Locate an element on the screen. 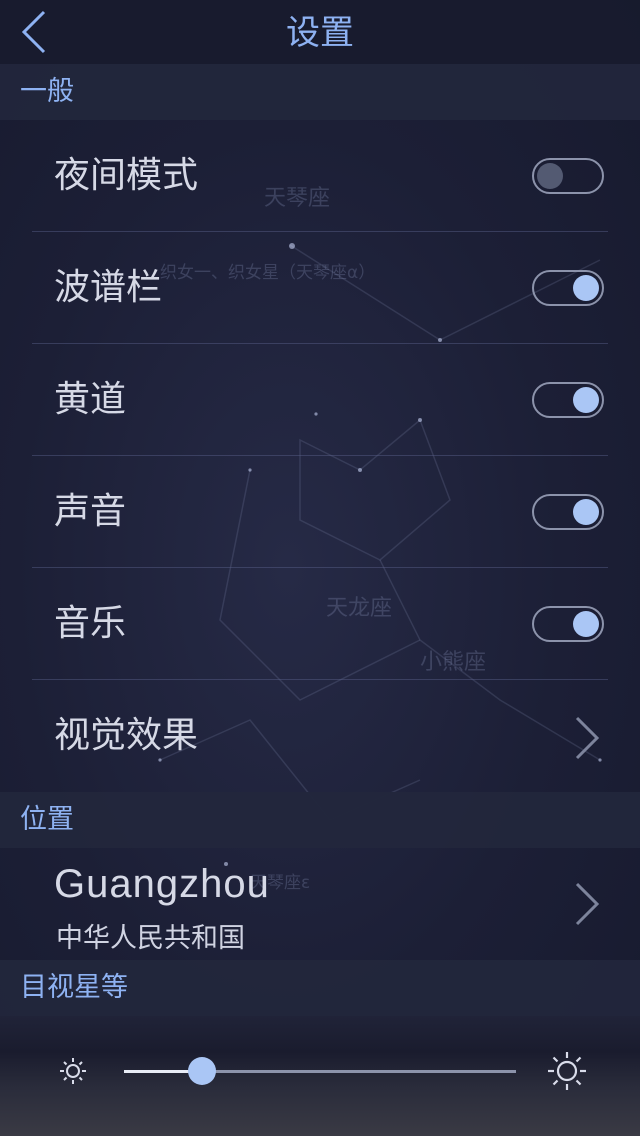 The width and height of the screenshot is (640, 1136). setting-label: 黄道 is located at coordinates (90, 399).